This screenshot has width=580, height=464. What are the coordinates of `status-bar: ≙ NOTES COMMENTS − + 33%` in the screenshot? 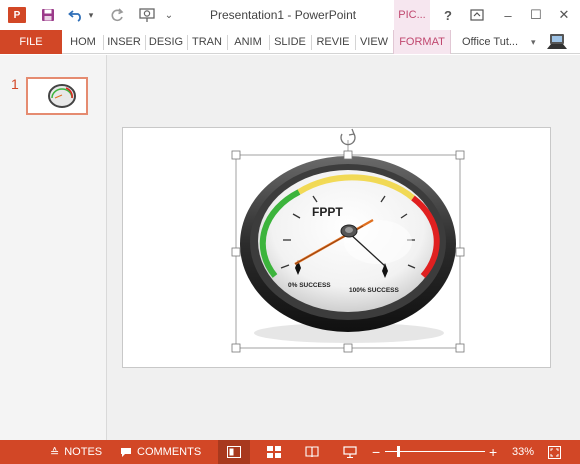 It's located at (290, 452).